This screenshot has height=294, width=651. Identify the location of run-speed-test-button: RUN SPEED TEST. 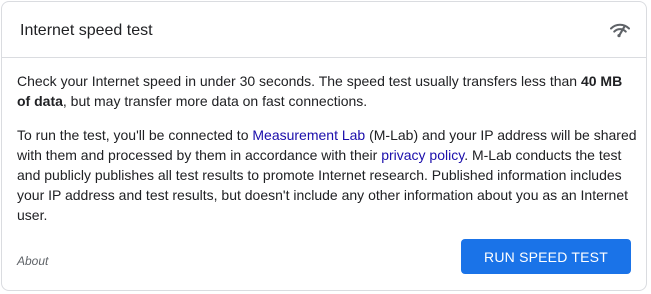
(546, 256).